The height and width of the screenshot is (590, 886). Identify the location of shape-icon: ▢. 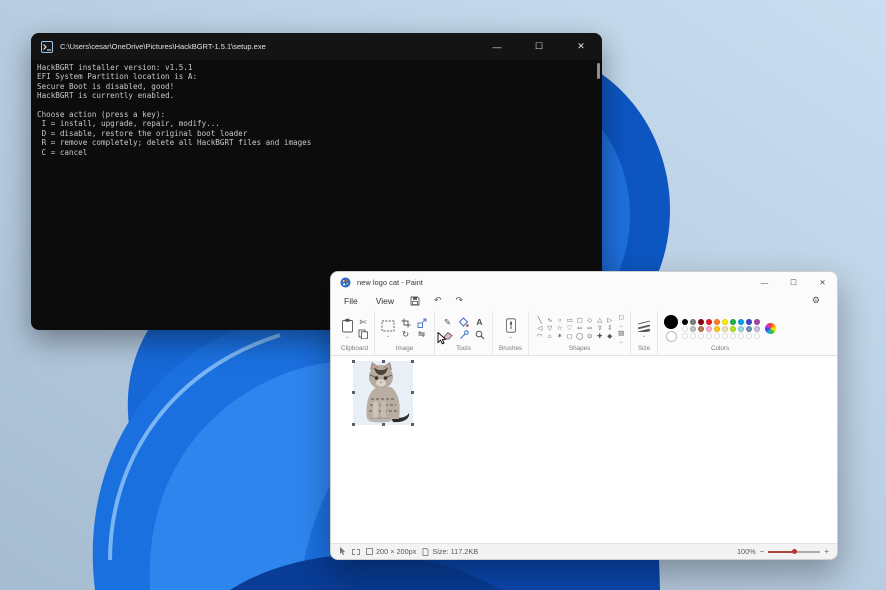
(579, 321).